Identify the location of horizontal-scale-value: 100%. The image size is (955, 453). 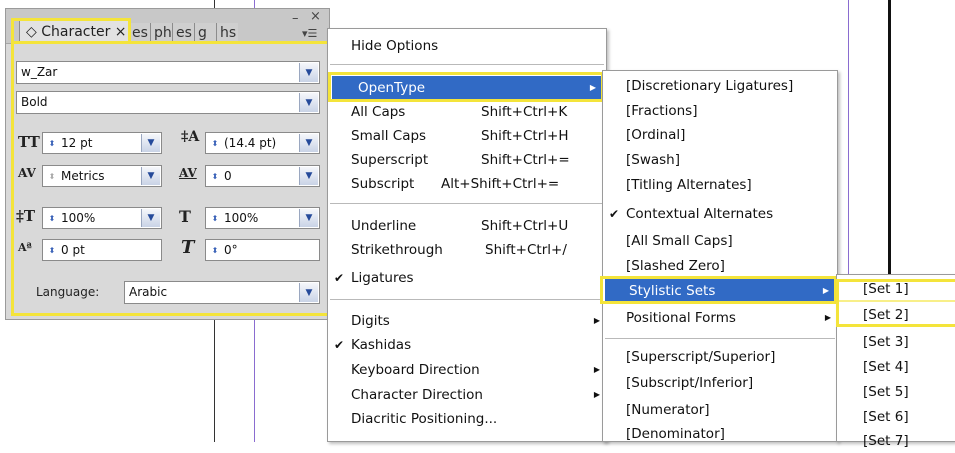
(241, 218).